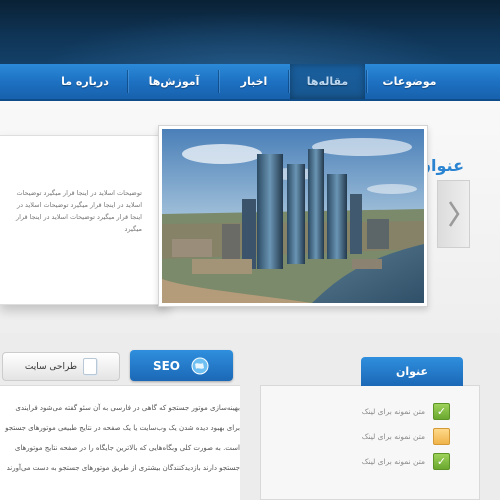 The image size is (500, 500). I want to click on nav-item-tutorials: آموزش‌ها, so click(174, 81).